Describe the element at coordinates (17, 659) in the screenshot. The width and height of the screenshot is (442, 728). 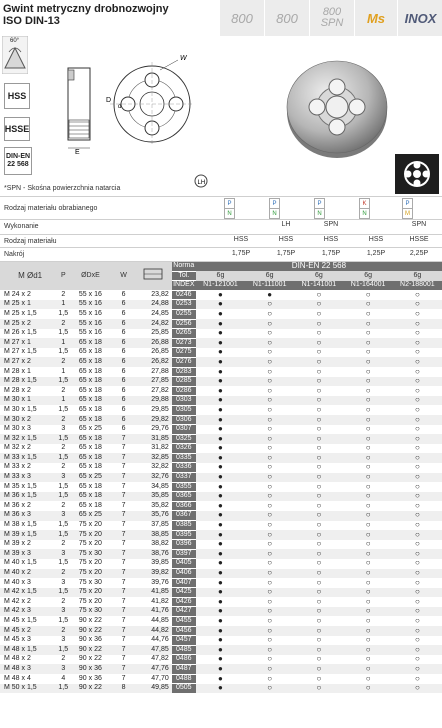
I see `cell-thread: M 48 x 2` at that location.